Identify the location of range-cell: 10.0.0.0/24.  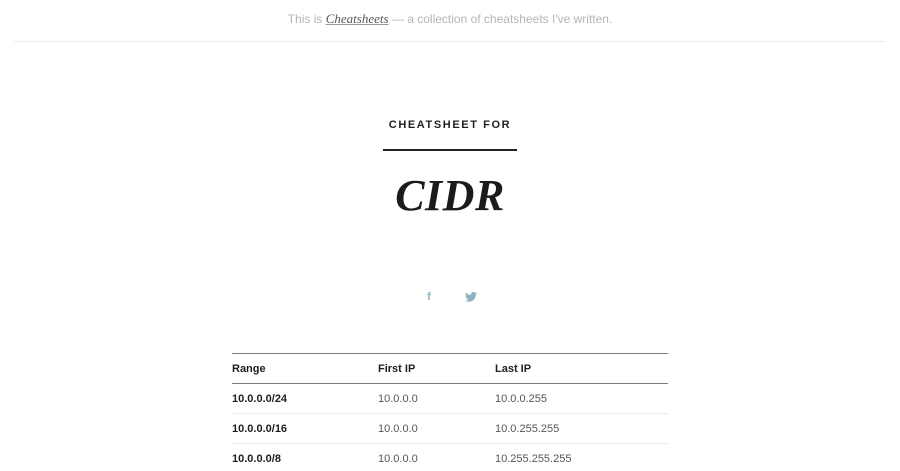
(305, 398).